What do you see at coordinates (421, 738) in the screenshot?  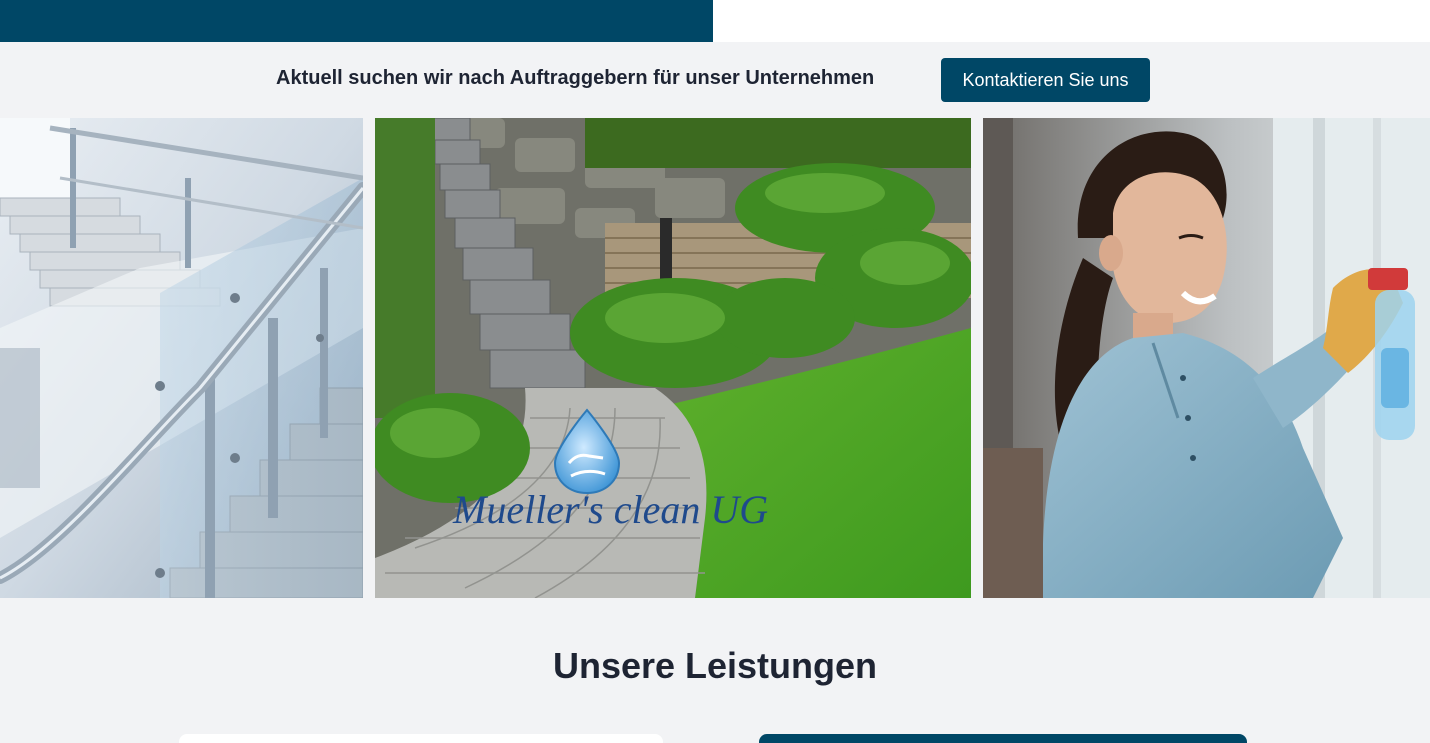 I see `service-card` at bounding box center [421, 738].